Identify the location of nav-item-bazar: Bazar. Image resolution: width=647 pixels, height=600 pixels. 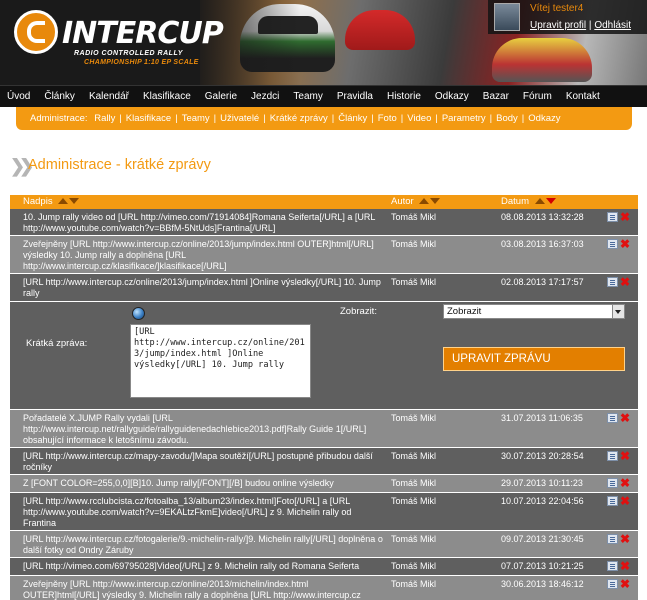
(496, 96).